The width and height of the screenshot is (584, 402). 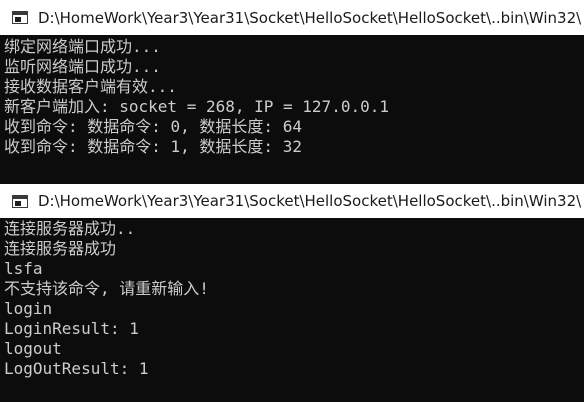 I want to click on console-line: LogOutResult: 1, so click(x=76, y=368).